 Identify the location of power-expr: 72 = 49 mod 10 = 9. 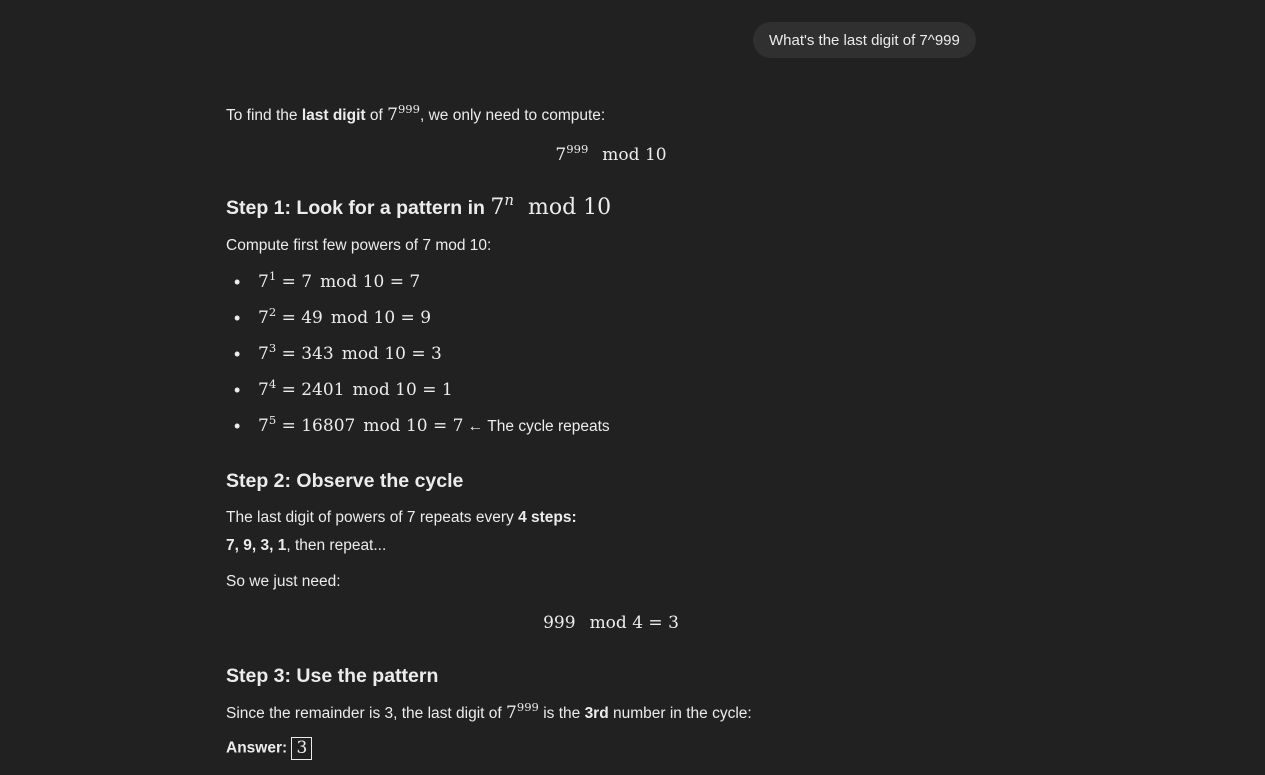
(345, 316).